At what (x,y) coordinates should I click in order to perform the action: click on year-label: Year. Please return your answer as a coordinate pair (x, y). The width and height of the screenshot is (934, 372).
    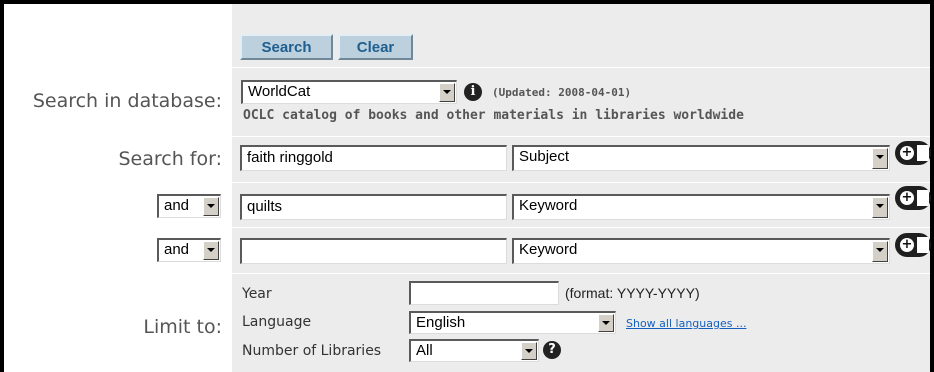
    Looking at the image, I should click on (257, 294).